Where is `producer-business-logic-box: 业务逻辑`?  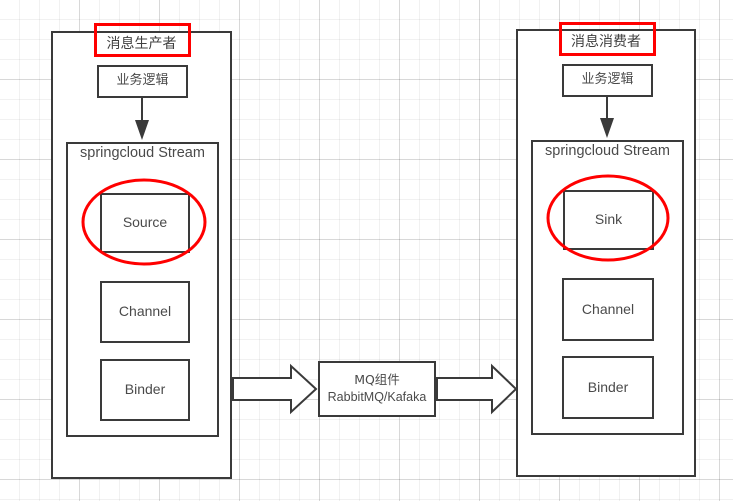 producer-business-logic-box: 业务逻辑 is located at coordinates (142, 81).